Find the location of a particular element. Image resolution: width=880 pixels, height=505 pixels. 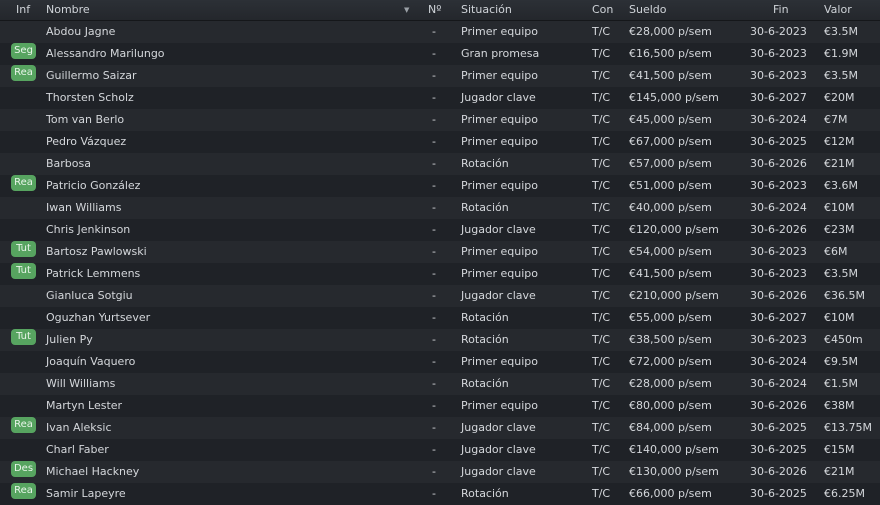

info-badge: Seg is located at coordinates (23, 51).